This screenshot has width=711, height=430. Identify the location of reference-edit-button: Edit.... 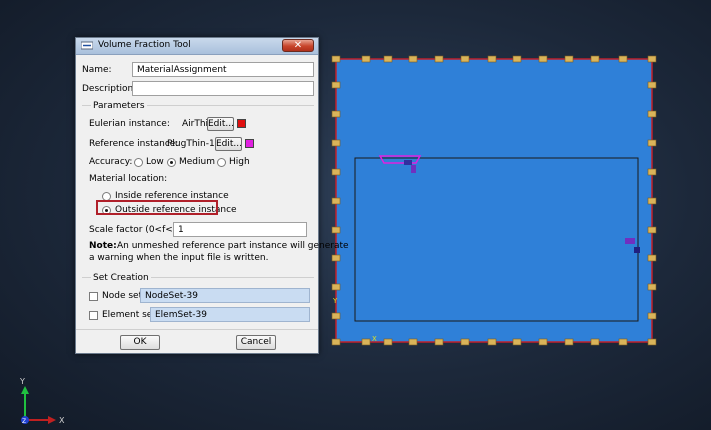
(228, 144).